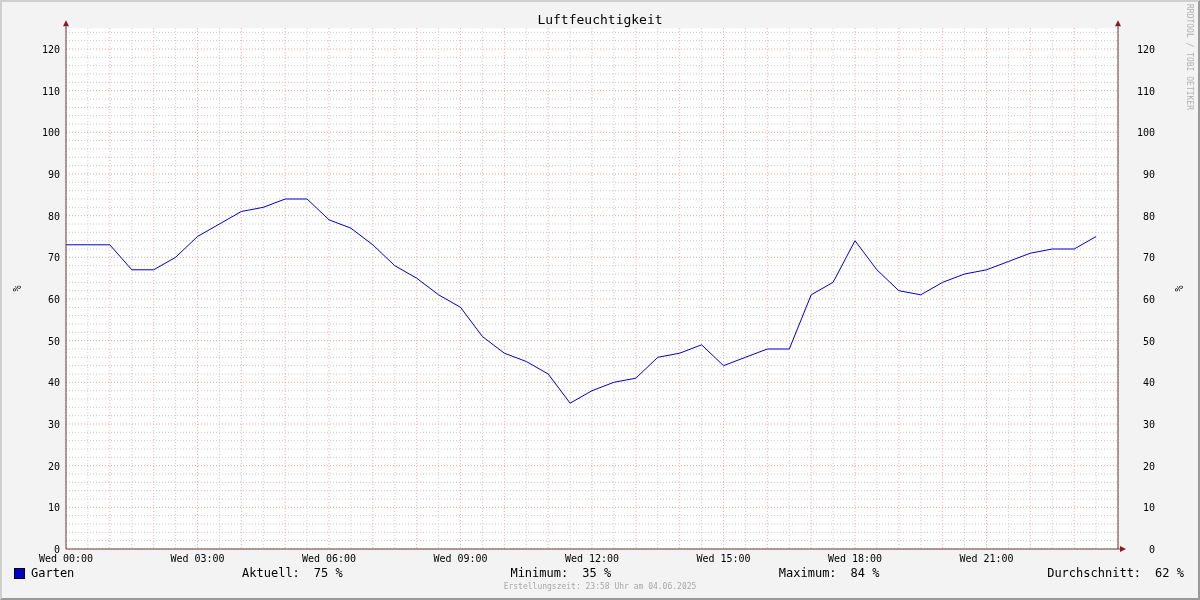 The width and height of the screenshot is (1200, 600). I want to click on x-tick-label: Wed 06:00, so click(329, 558).